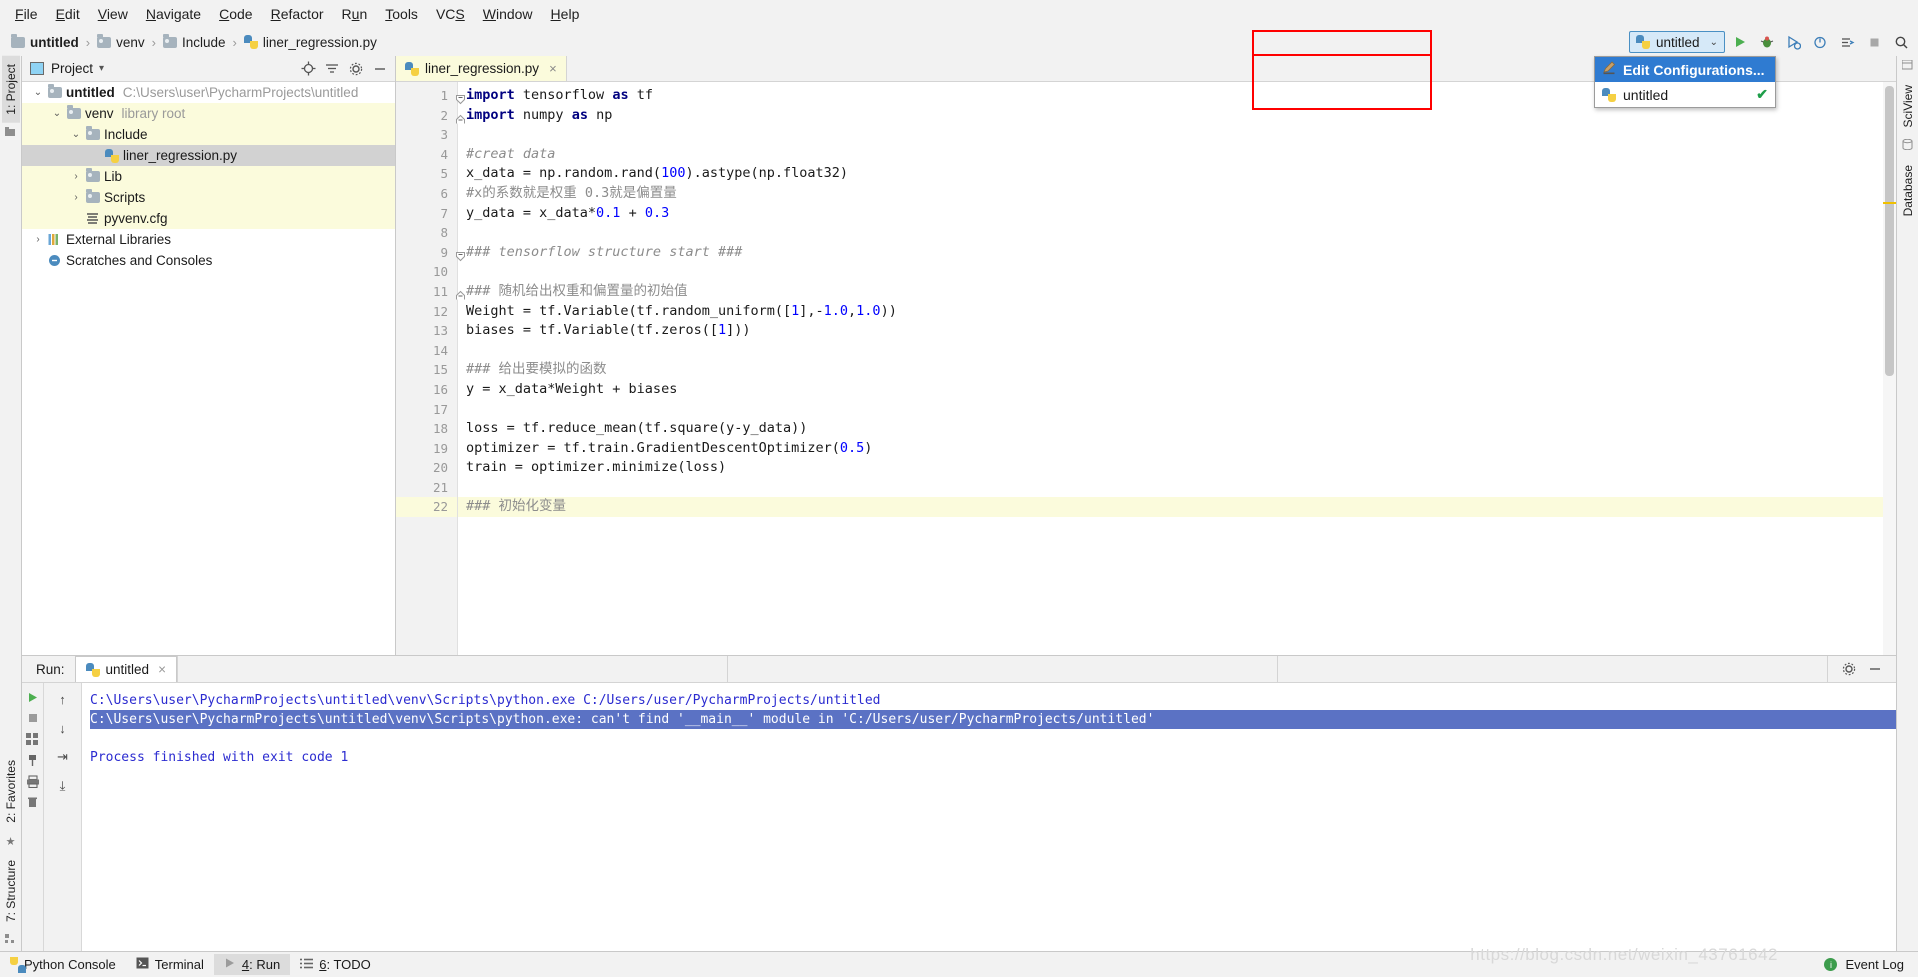  What do you see at coordinates (125, 669) in the screenshot?
I see `run-tab-untitled: untitled ×` at bounding box center [125, 669].